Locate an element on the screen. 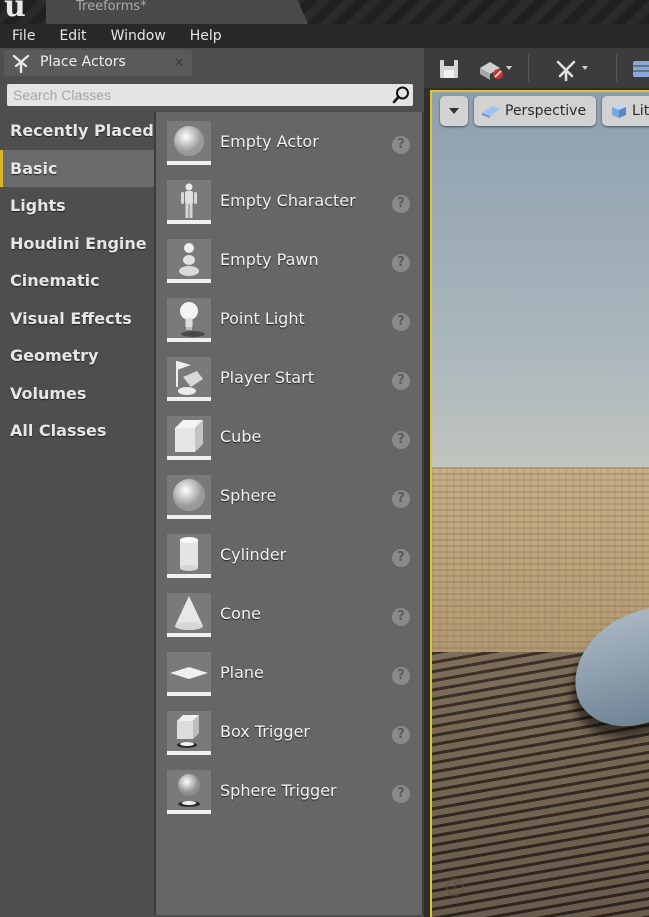 The image size is (649, 917). document-tab-label: Treeforms* is located at coordinates (111, 7).